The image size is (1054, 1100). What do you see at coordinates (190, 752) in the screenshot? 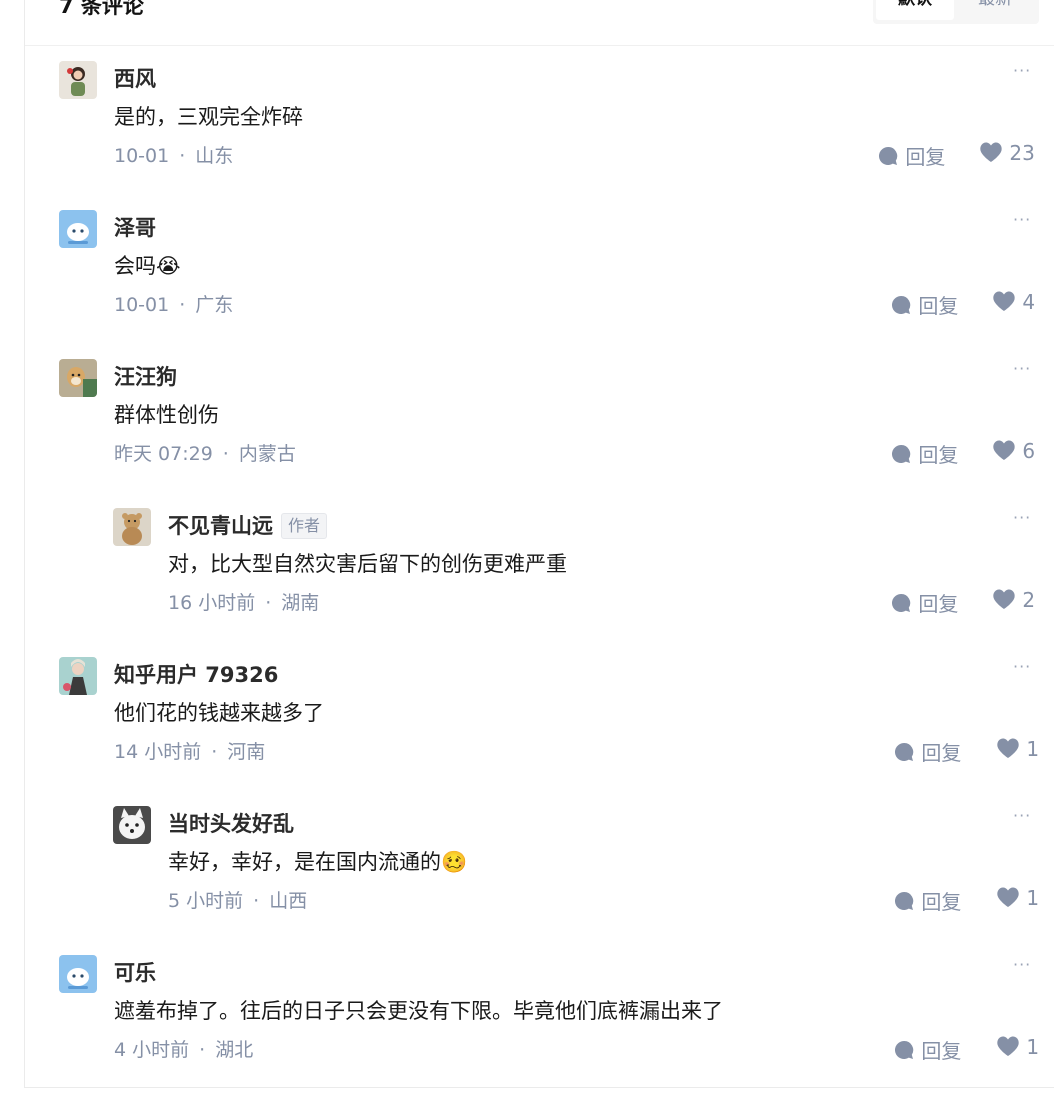
I see `comment-meta: 14 小时前 · 河南` at bounding box center [190, 752].